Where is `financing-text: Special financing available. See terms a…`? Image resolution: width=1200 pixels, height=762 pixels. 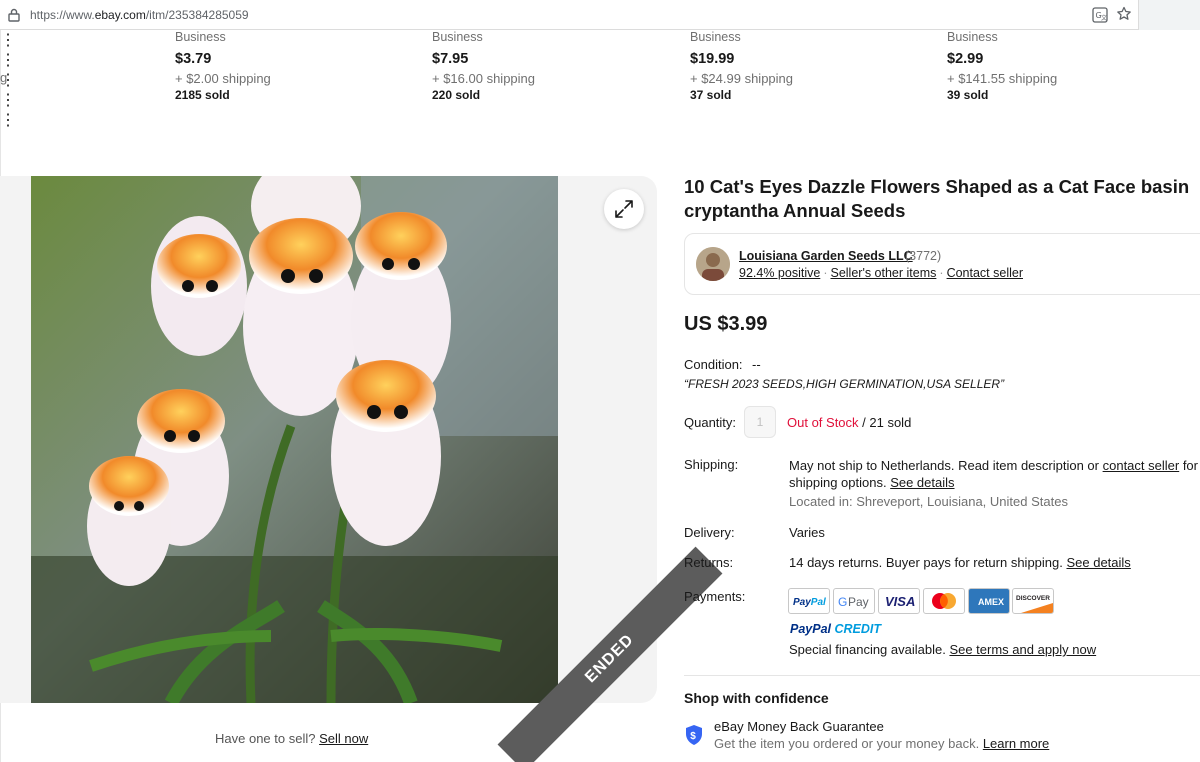
financing-text: Special financing available. See terms a… is located at coordinates (943, 649).